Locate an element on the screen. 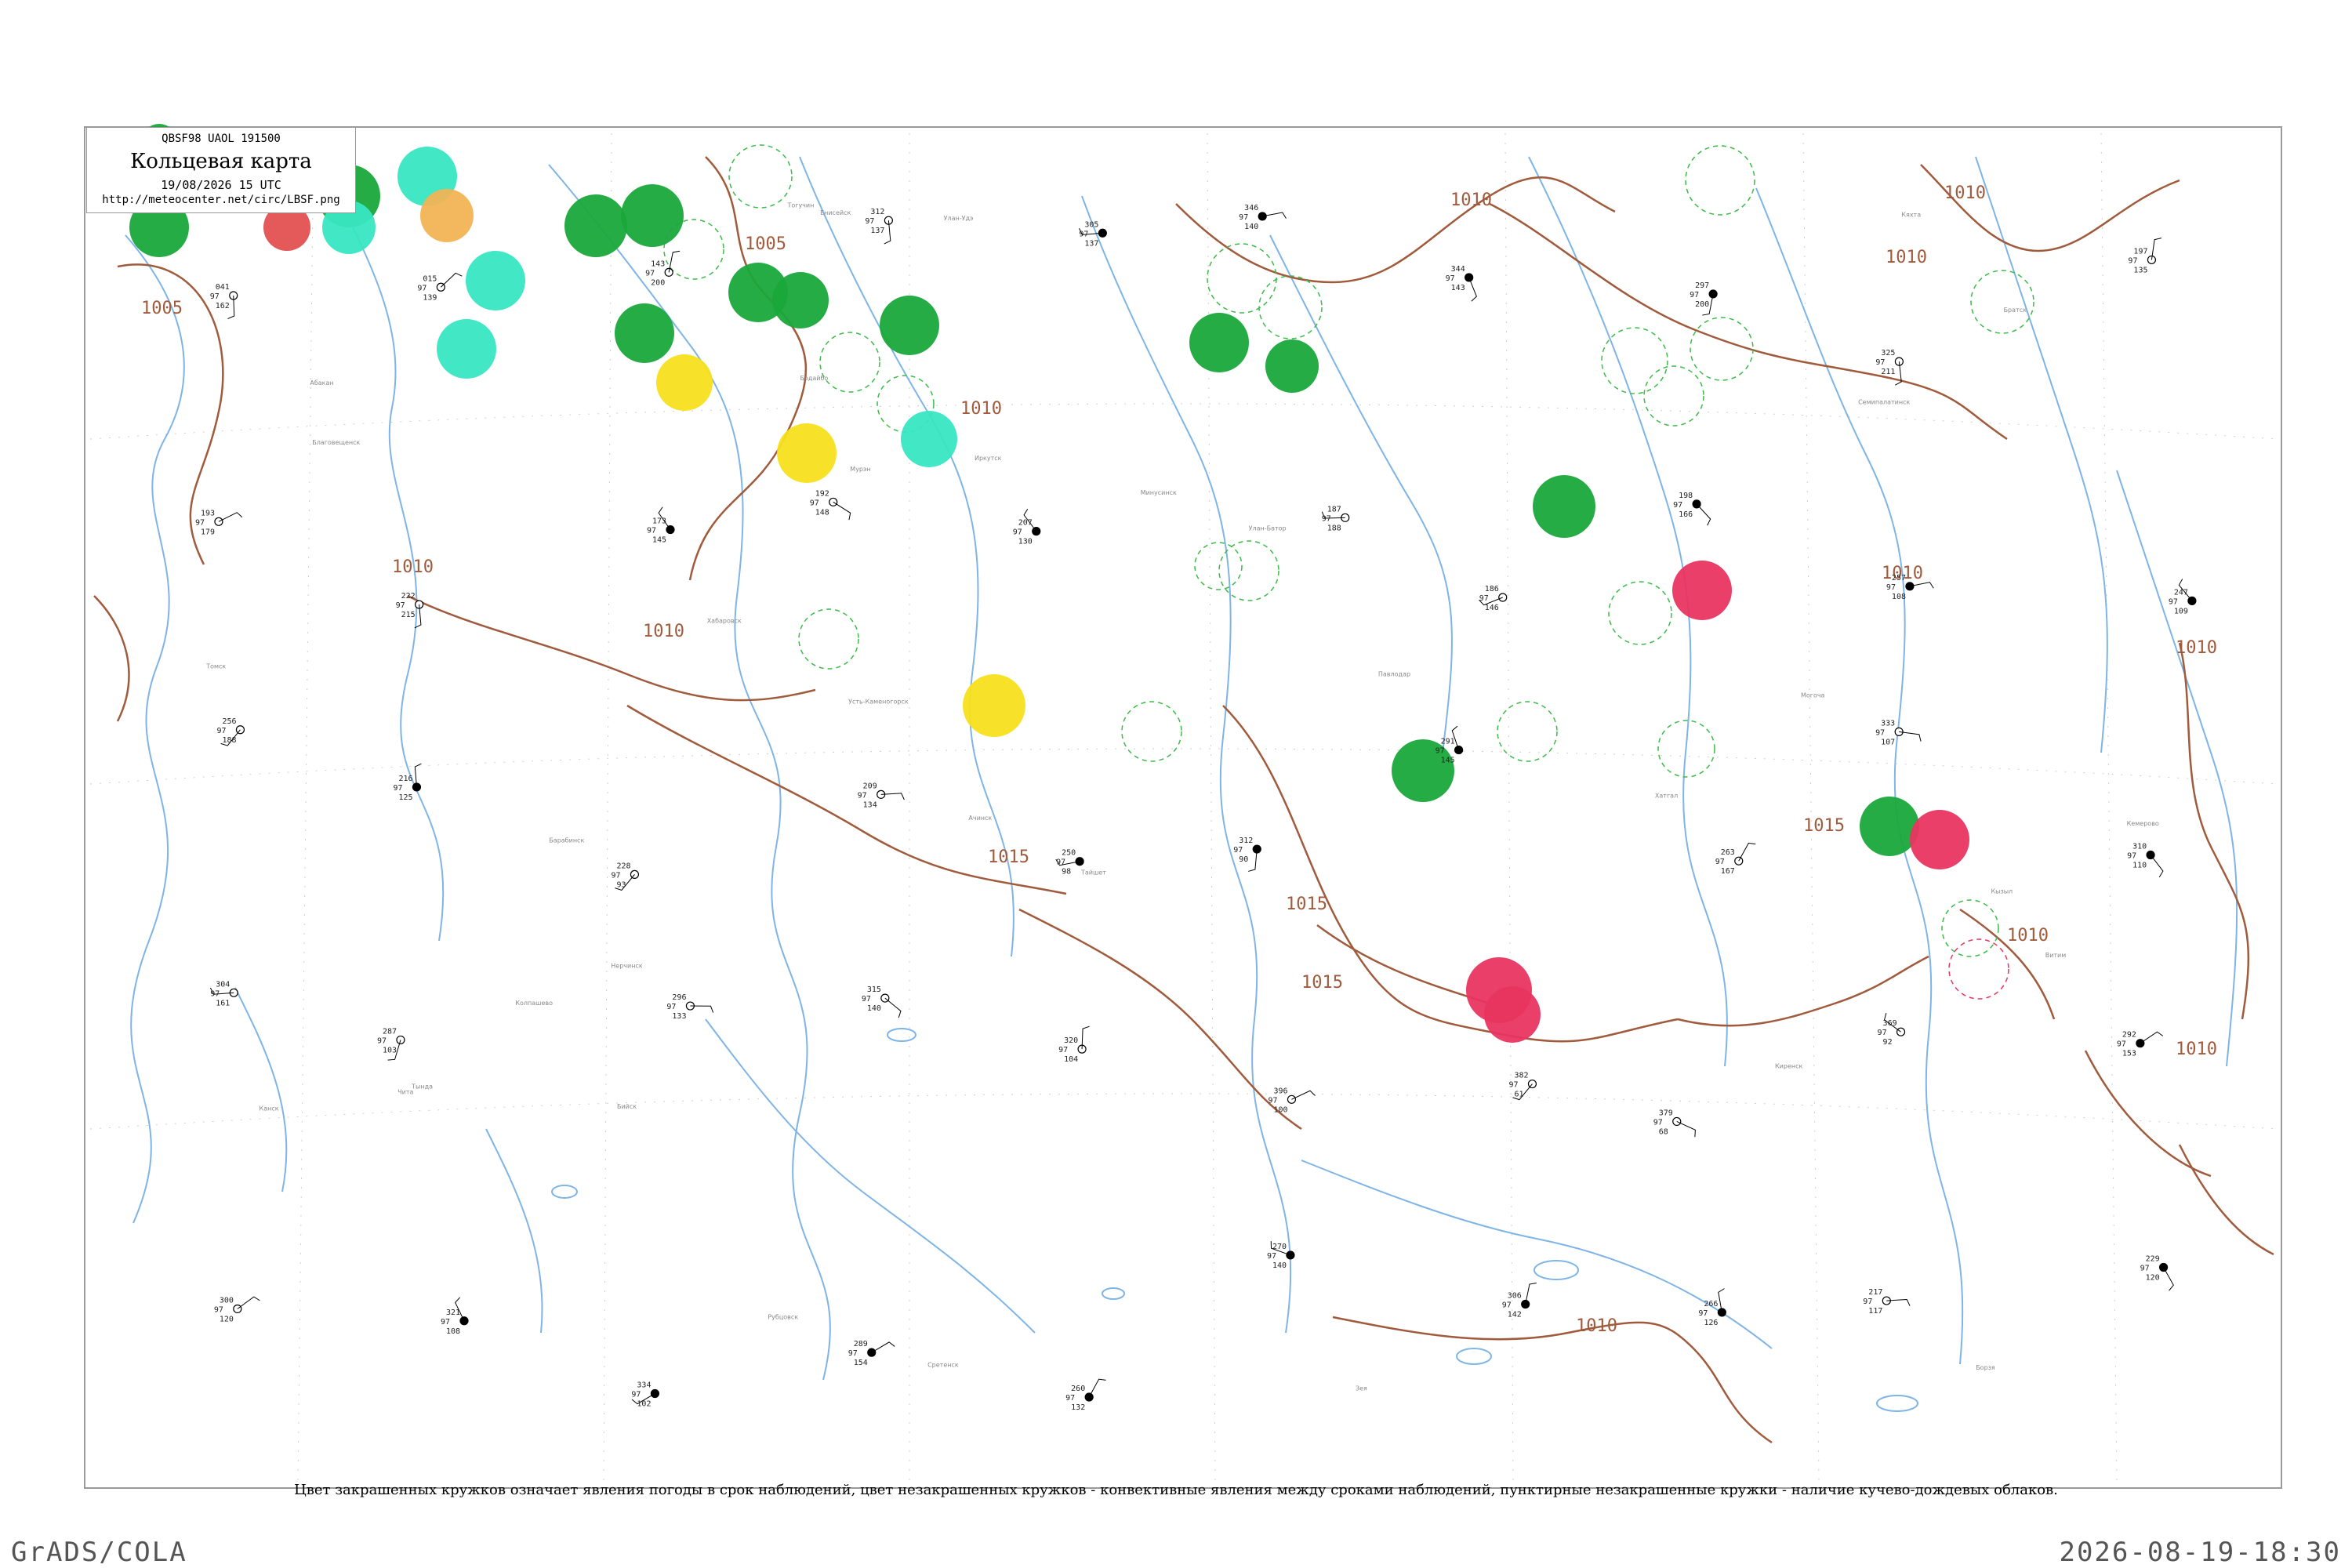 The width and height of the screenshot is (2352, 1568). station-value-t: 300 is located at coordinates (227, 1300).